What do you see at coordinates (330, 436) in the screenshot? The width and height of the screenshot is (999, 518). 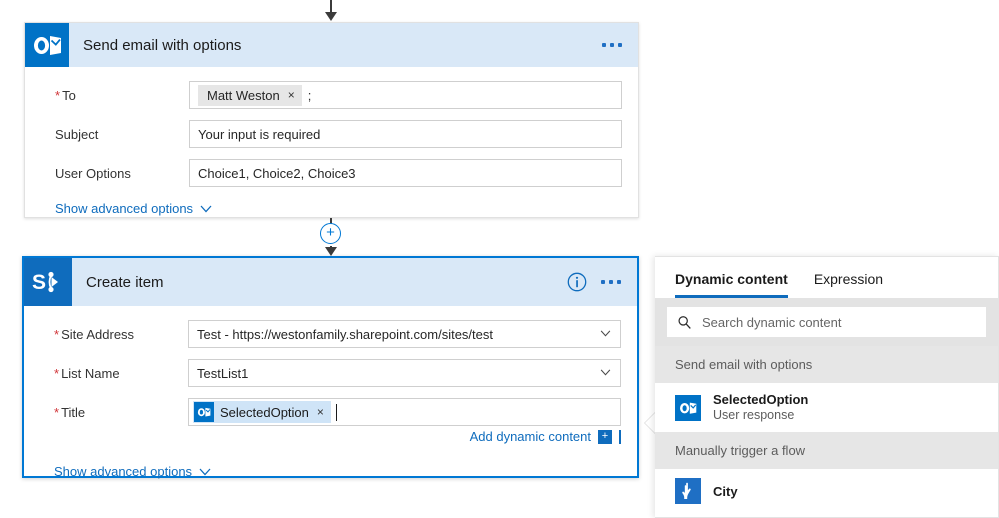 I see `add-dynamic-content-row: Add dynamic content +` at bounding box center [330, 436].